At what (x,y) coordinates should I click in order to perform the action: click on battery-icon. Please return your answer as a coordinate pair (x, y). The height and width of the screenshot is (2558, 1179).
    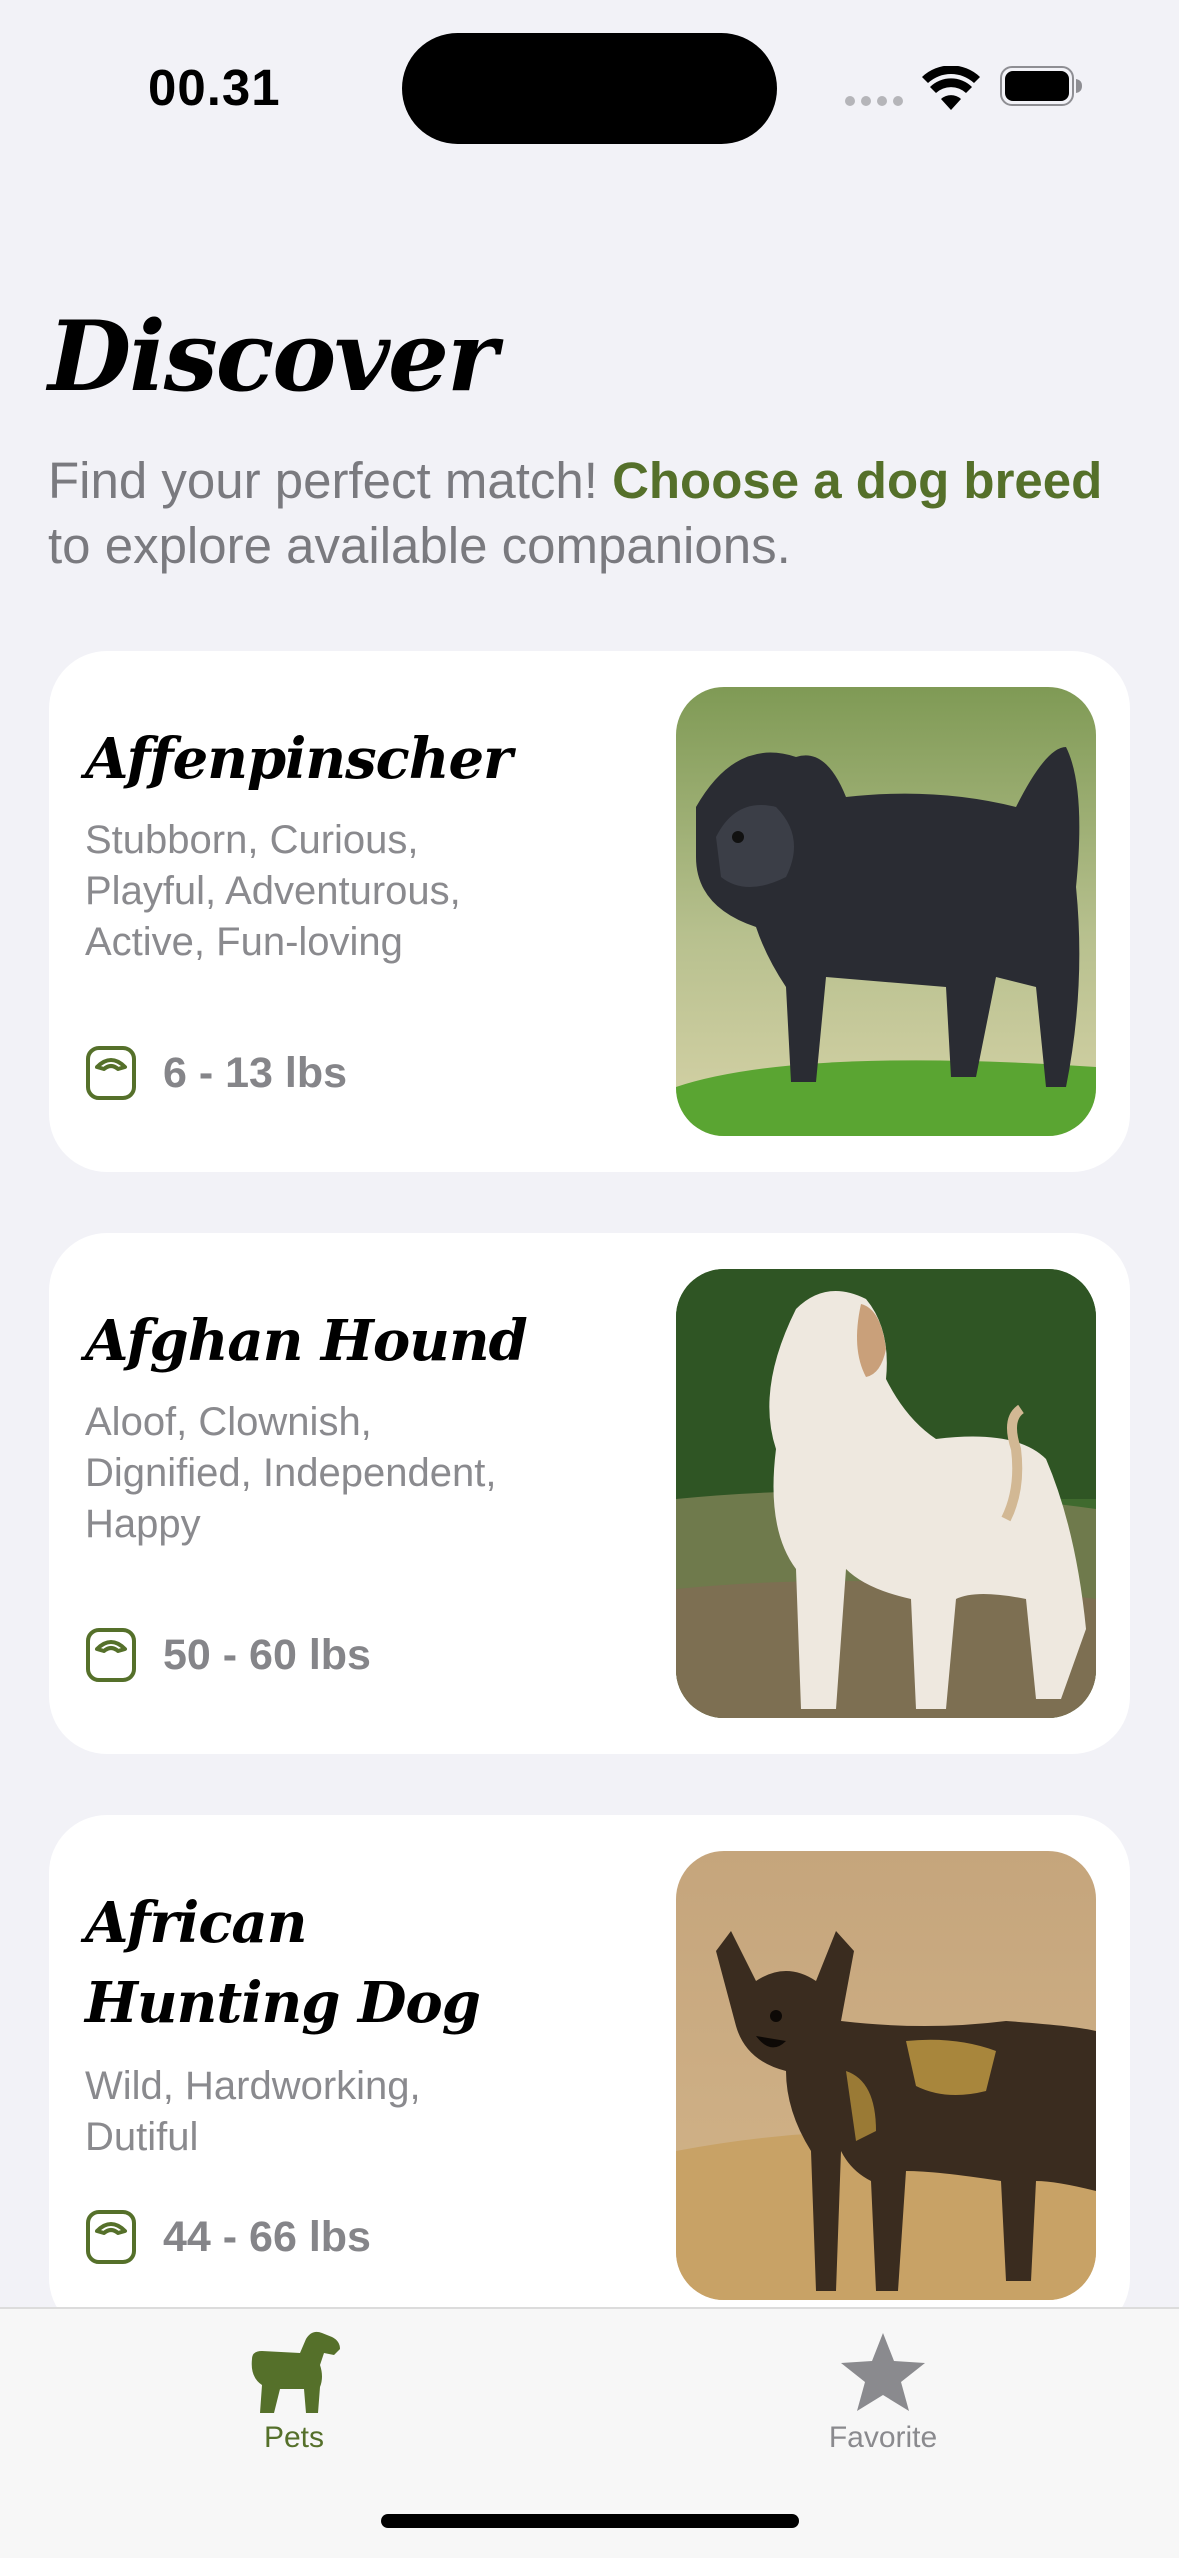
    Looking at the image, I should click on (1041, 86).